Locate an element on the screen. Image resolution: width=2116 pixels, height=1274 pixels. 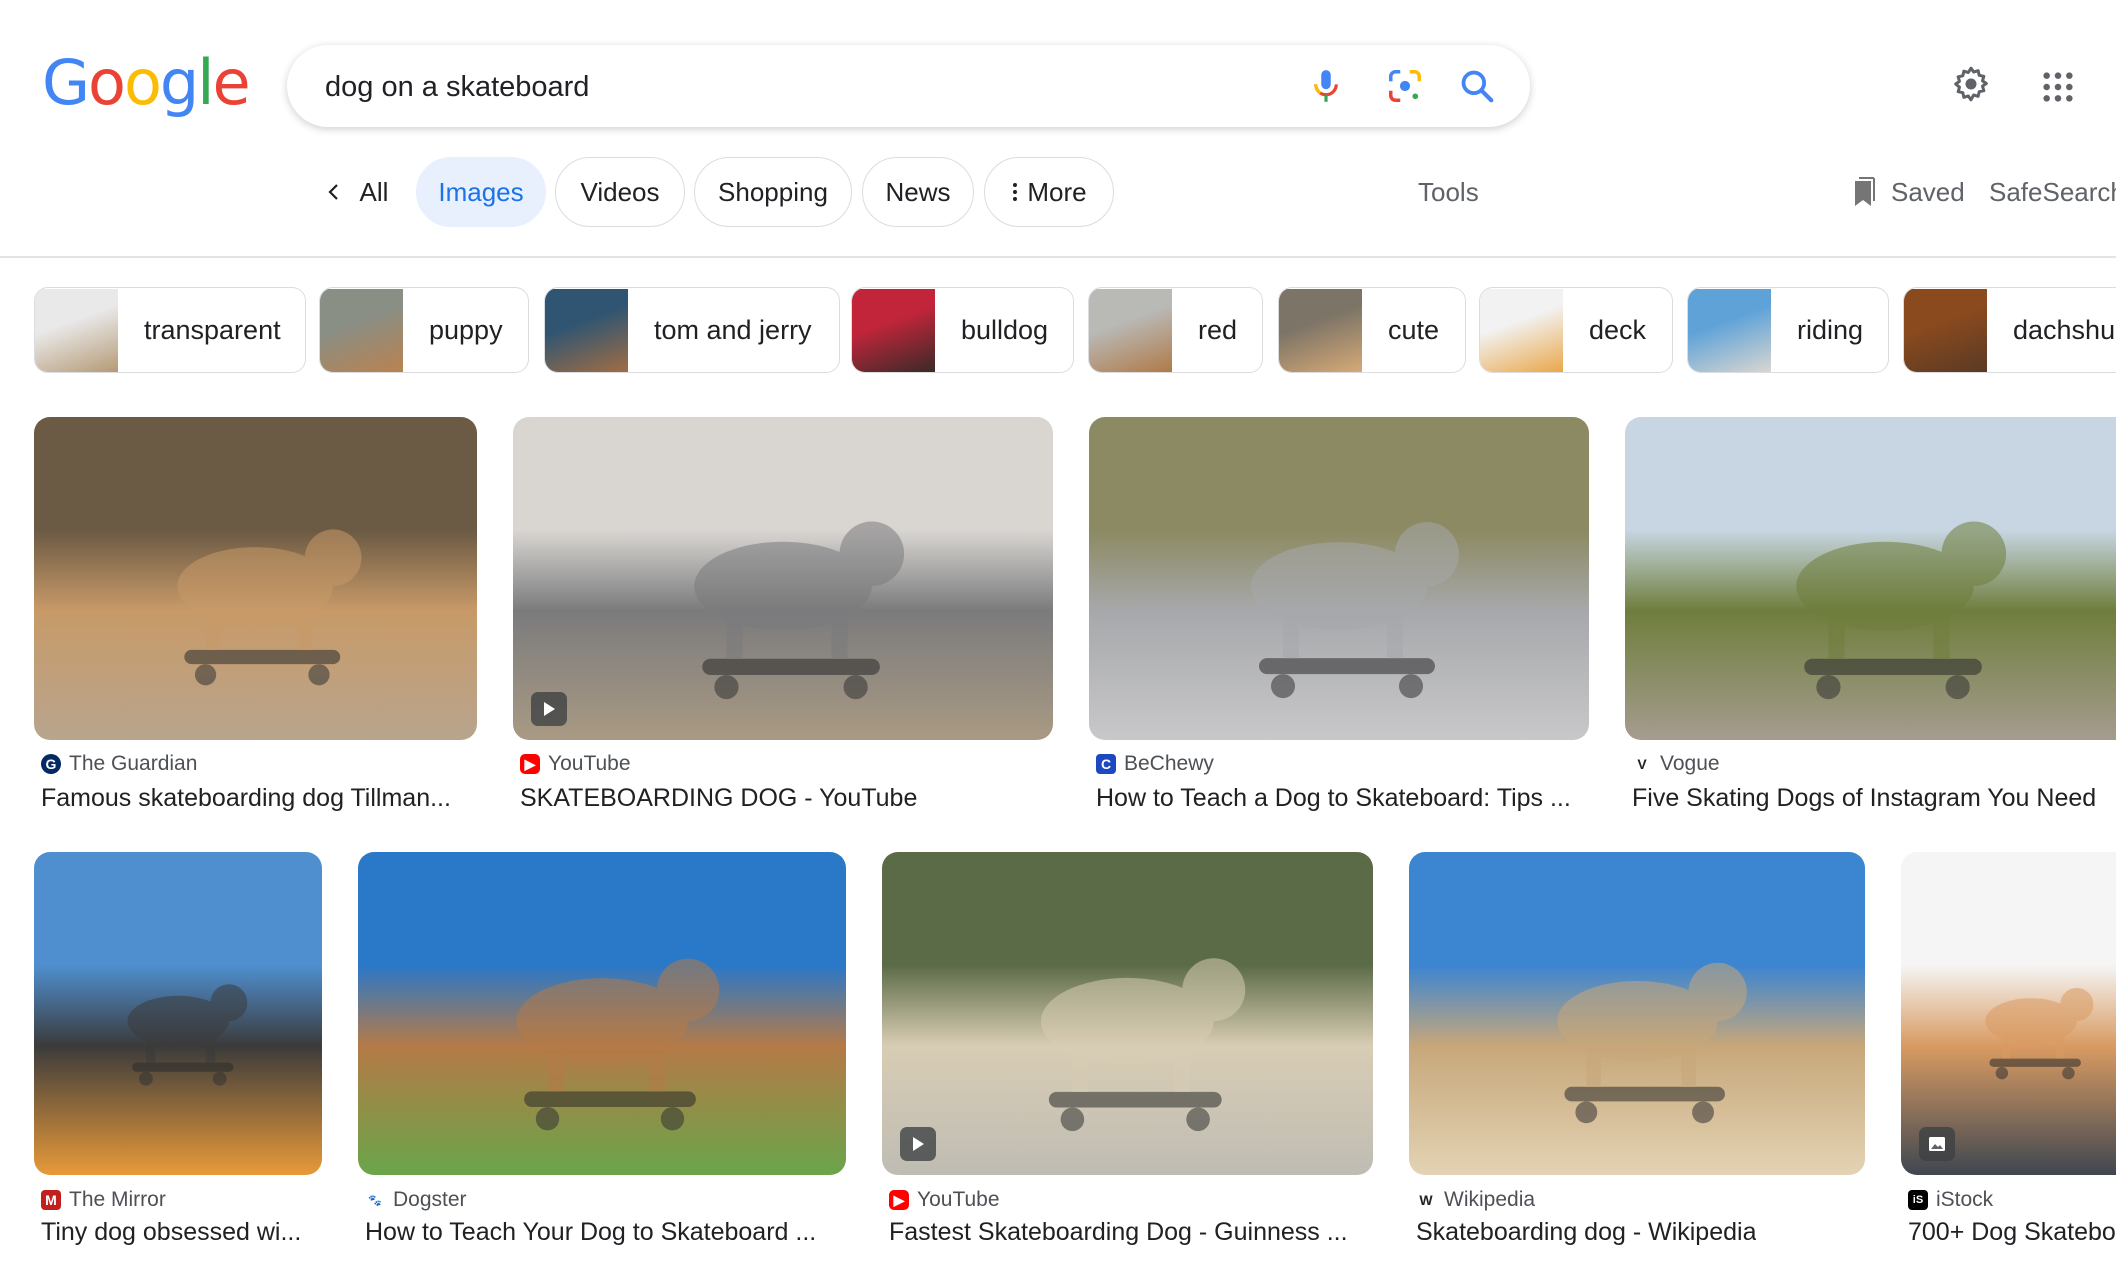
result-title: Skateboarding dog - Wikipedia is located at coordinates (1586, 1232).